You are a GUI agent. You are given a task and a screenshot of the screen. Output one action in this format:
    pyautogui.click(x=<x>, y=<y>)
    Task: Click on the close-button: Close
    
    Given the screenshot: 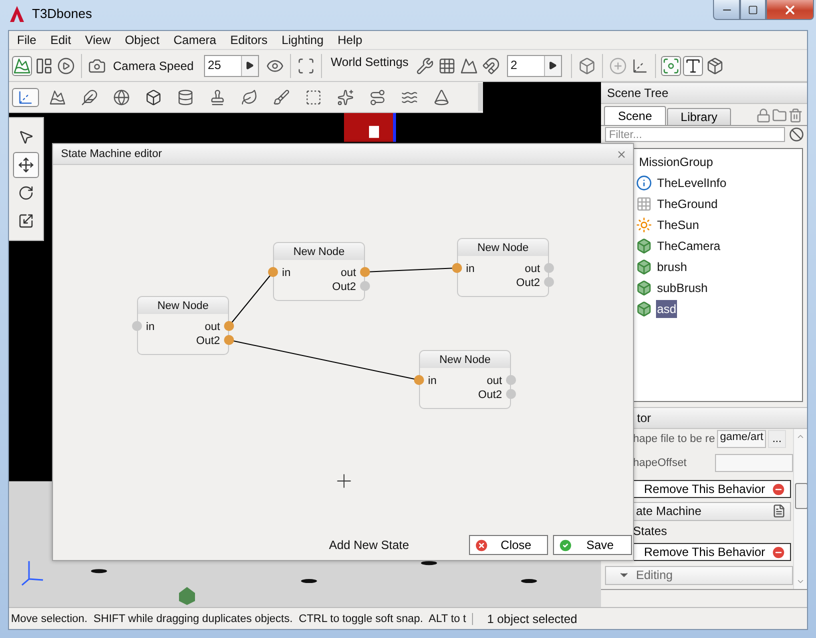 What is the action you would take?
    pyautogui.click(x=508, y=545)
    